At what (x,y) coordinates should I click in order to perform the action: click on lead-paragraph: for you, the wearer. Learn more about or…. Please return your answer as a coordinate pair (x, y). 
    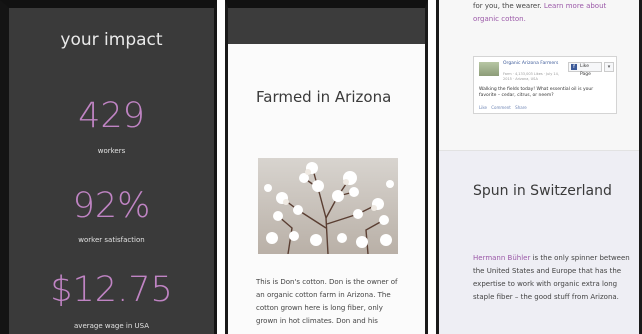
    Looking at the image, I should click on (553, 13).